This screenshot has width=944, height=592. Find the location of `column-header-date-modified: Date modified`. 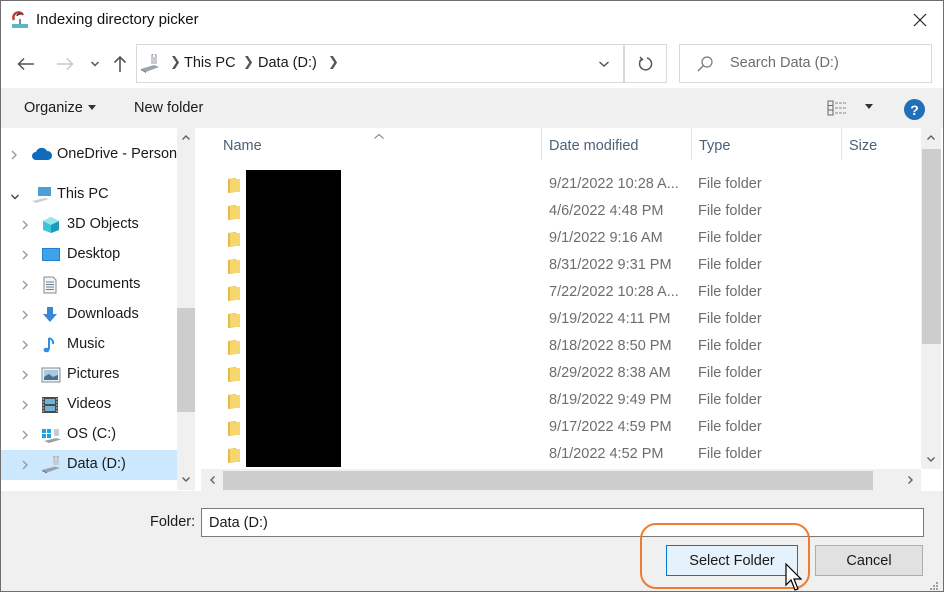

column-header-date-modified: Date modified is located at coordinates (593, 146).